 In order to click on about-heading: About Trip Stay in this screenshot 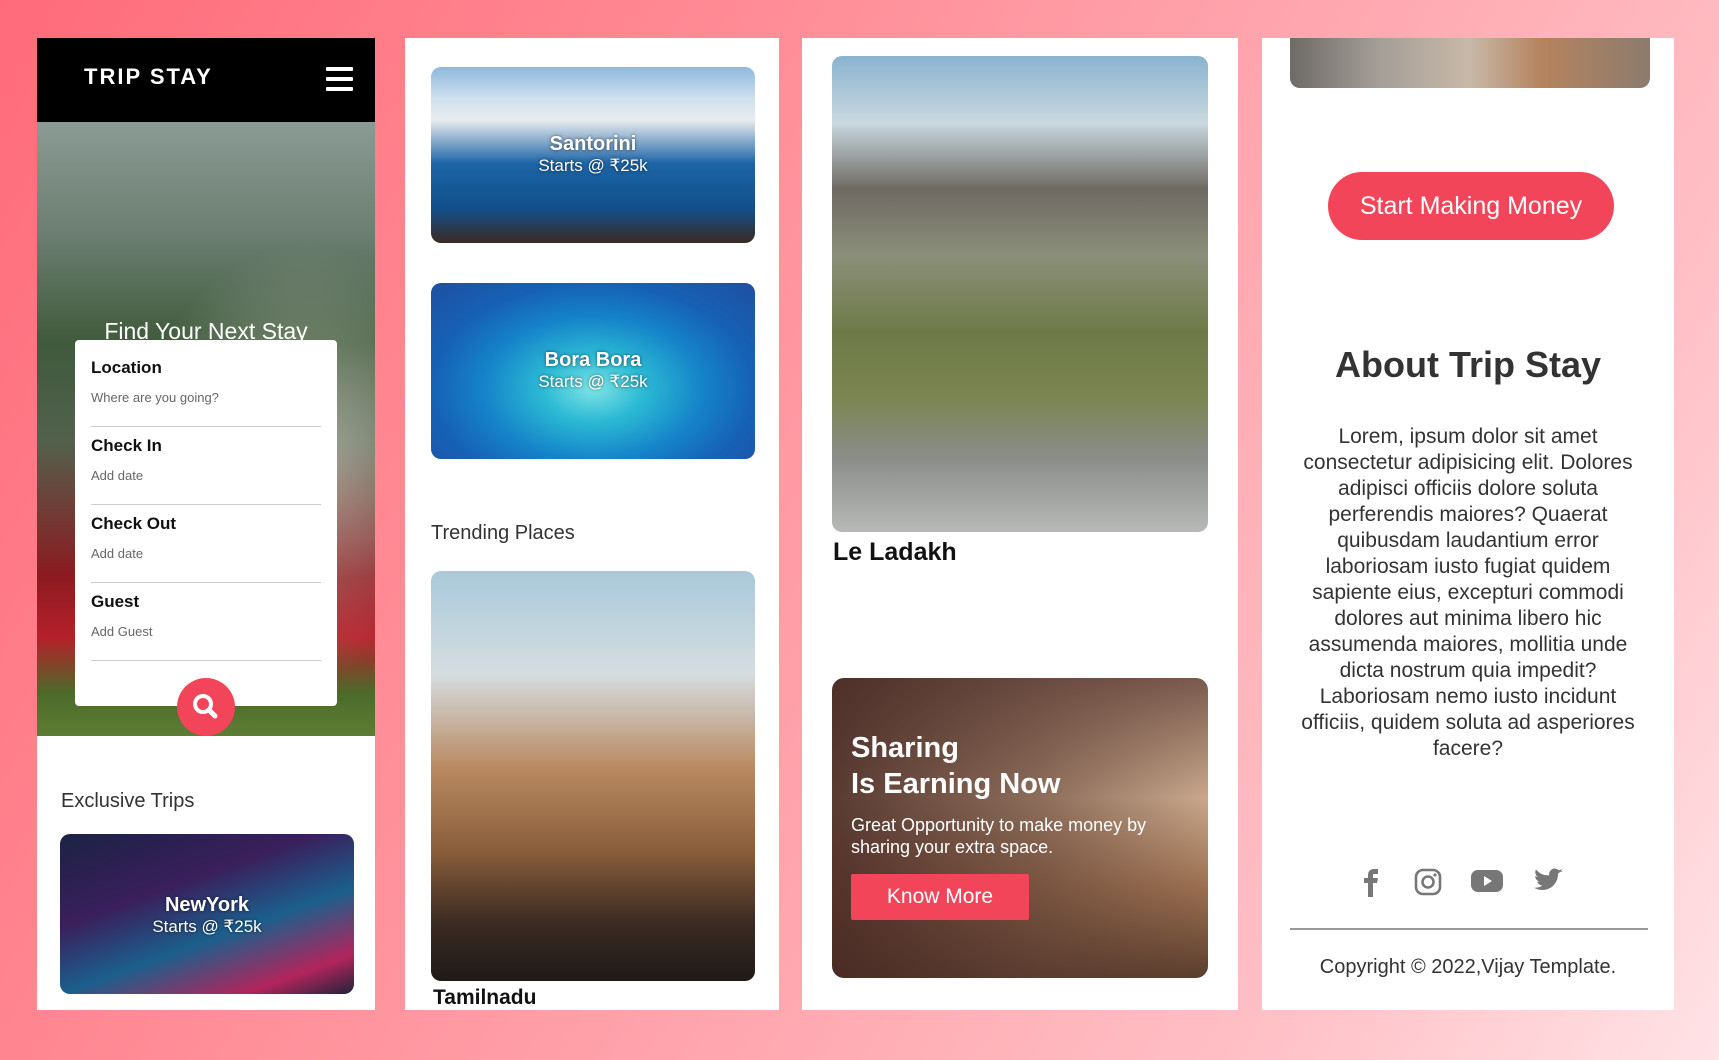, I will do `click(1467, 364)`.